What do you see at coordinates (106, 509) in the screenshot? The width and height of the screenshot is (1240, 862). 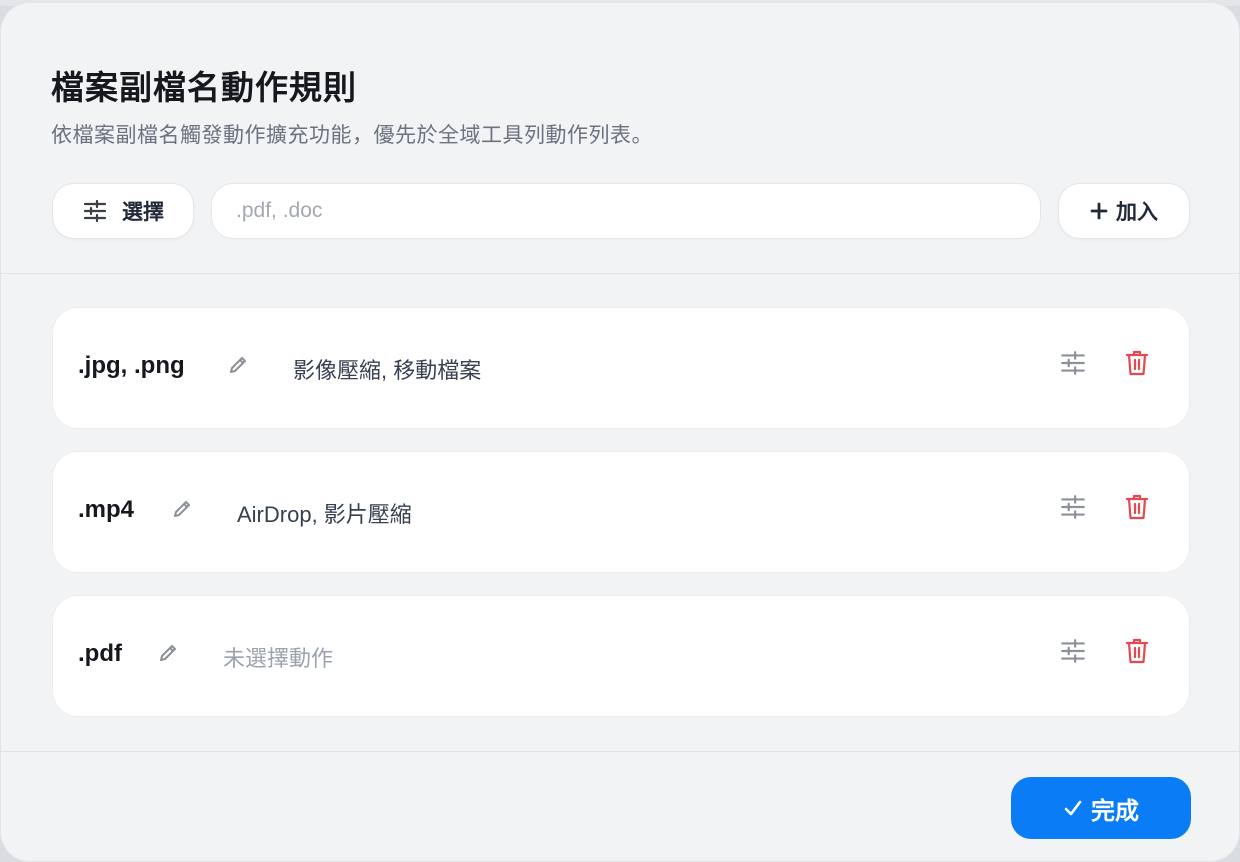 I see `rule-extensions: .mp4` at bounding box center [106, 509].